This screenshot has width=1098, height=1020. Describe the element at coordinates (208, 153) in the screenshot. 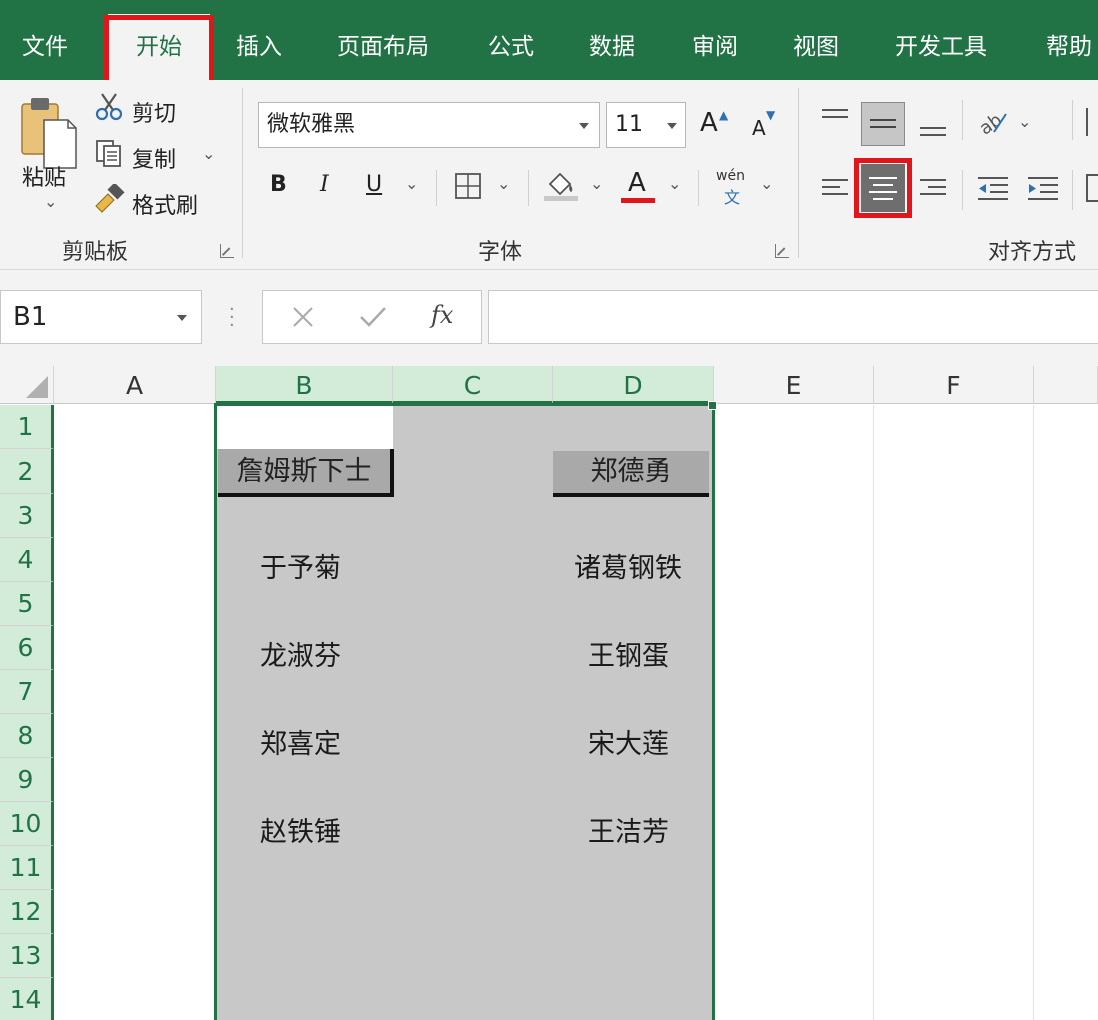

I see `copy-chevron-down-icon: ⌄` at that location.